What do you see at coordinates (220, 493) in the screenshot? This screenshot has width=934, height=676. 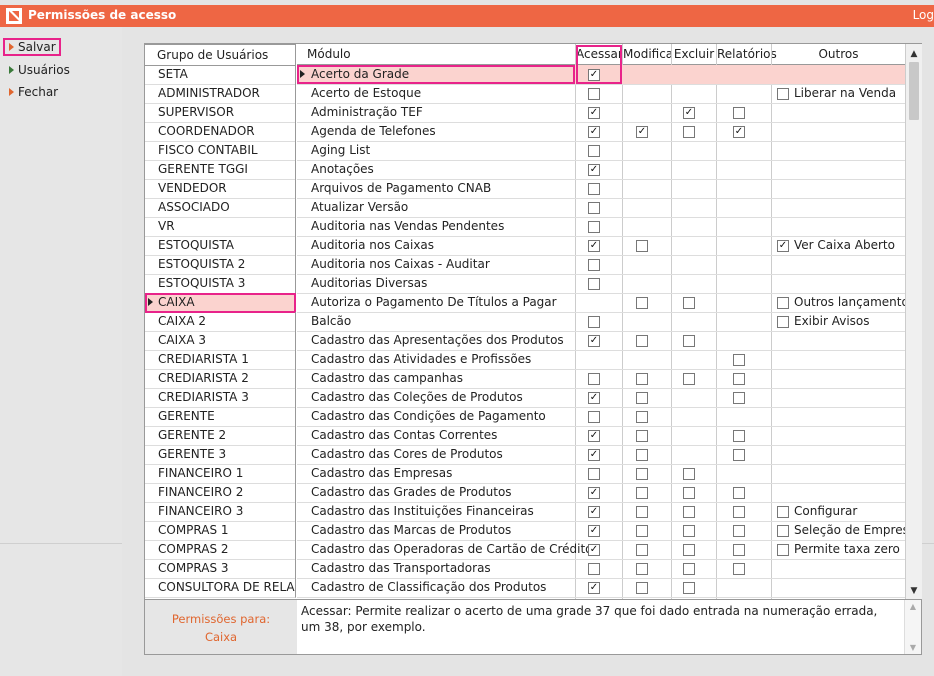 I see `group-row: FINANCEIRO 2` at bounding box center [220, 493].